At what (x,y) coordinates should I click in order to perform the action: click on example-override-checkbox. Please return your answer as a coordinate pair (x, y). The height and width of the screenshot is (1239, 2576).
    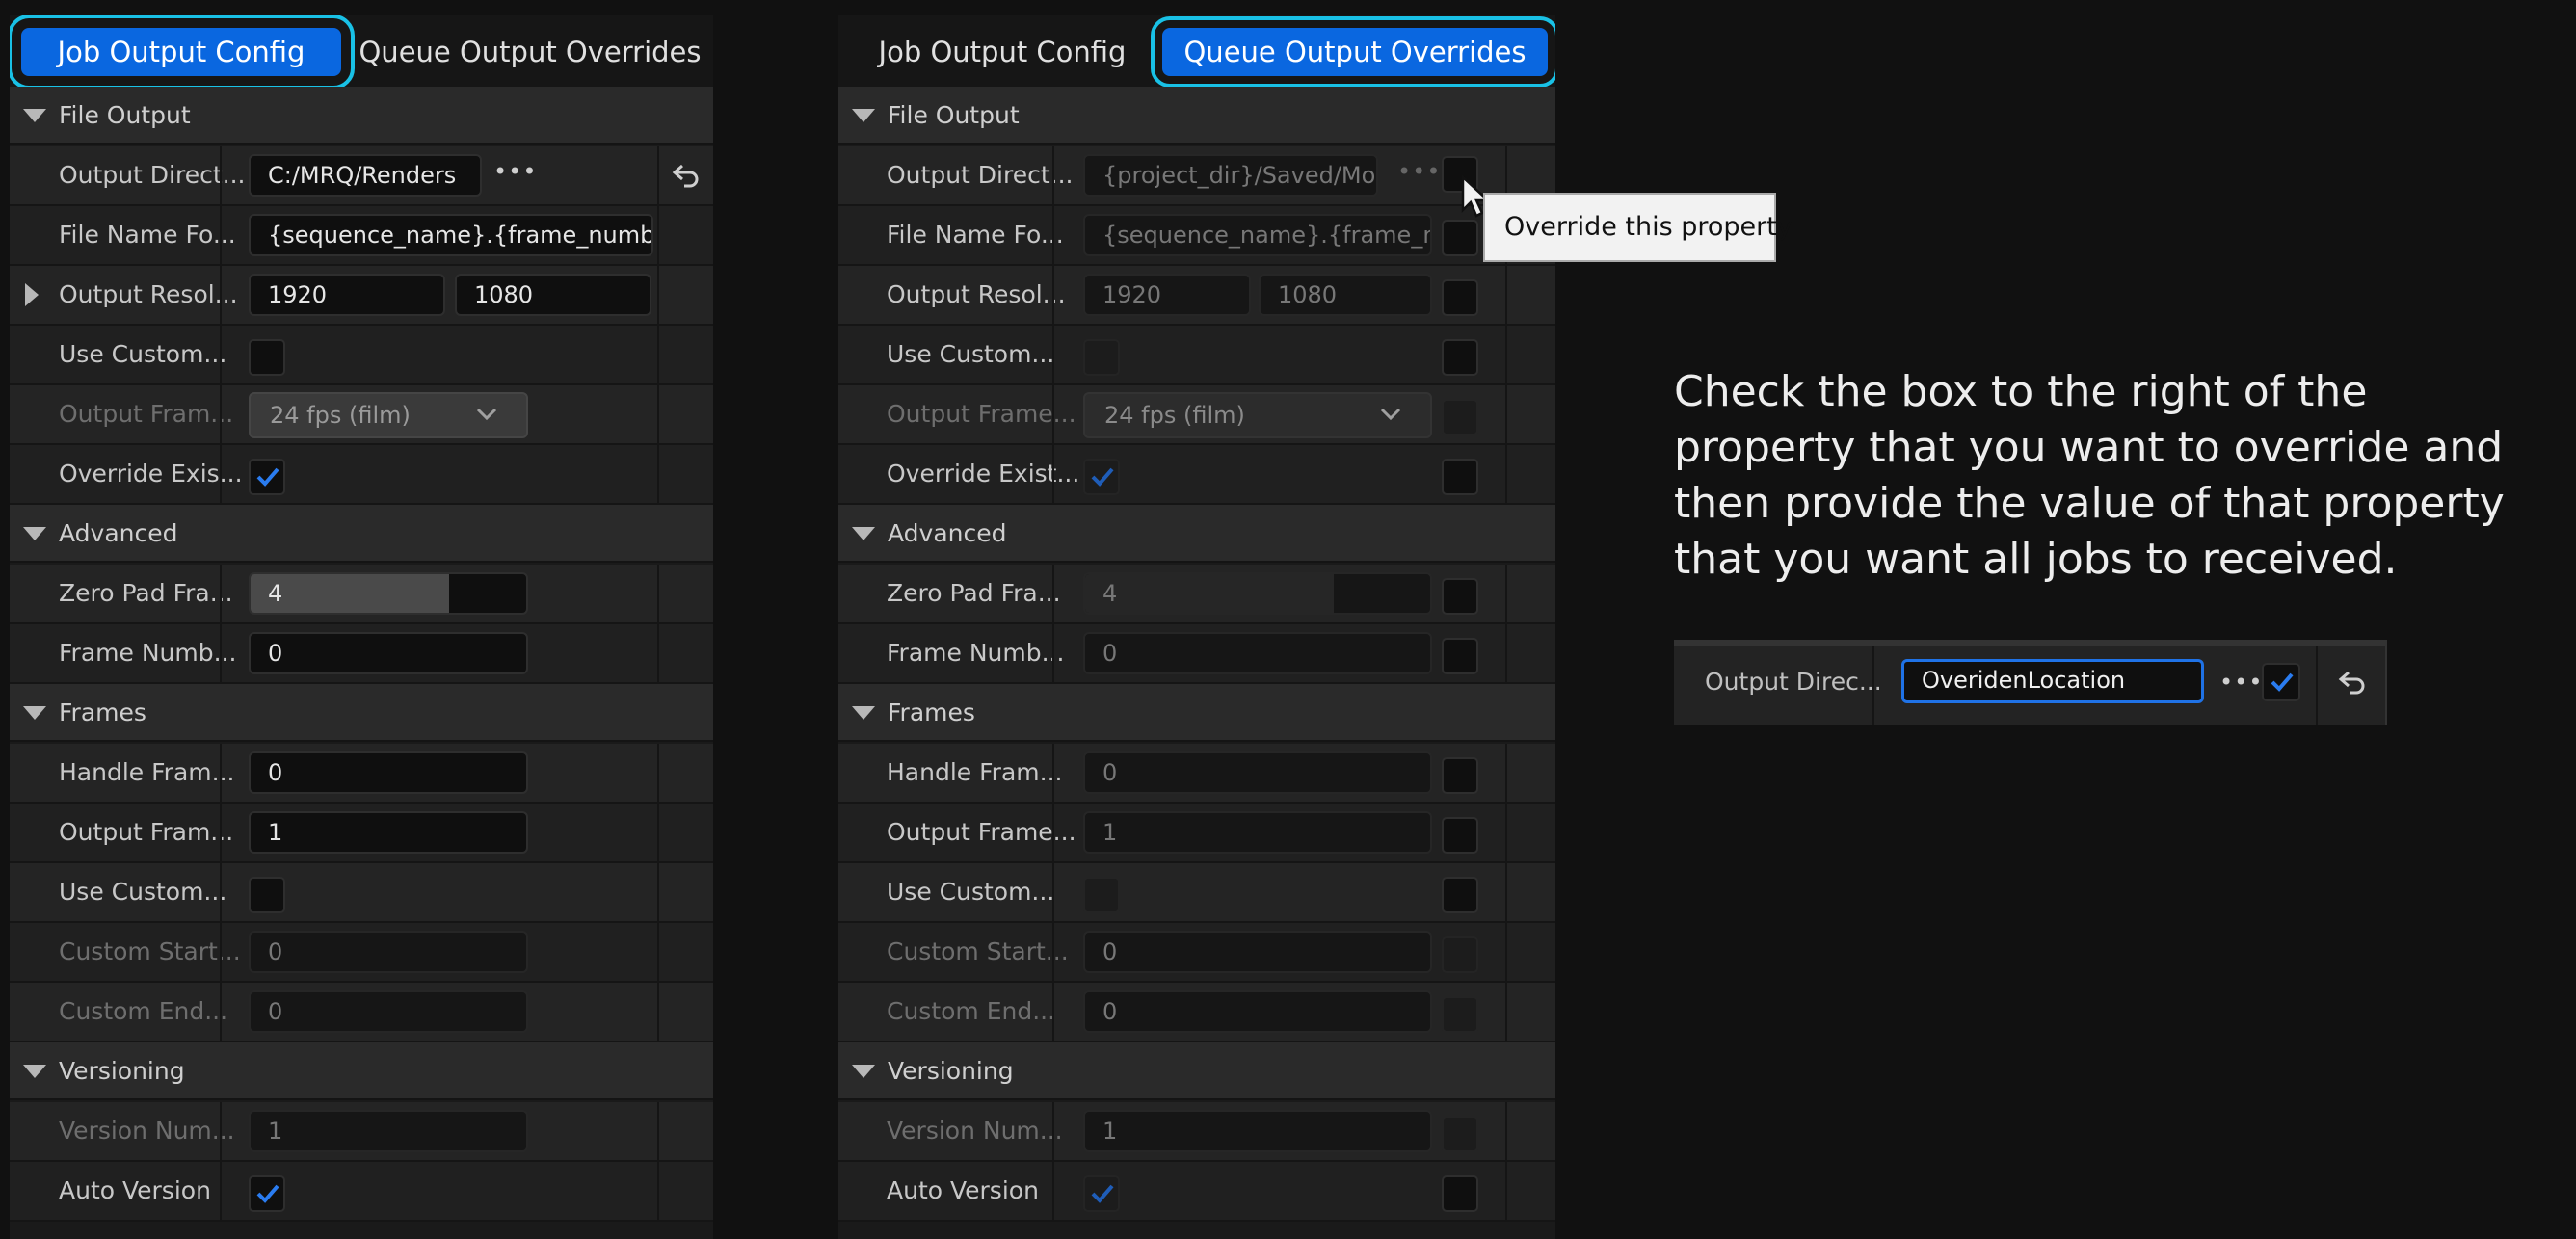
    Looking at the image, I should click on (2281, 682).